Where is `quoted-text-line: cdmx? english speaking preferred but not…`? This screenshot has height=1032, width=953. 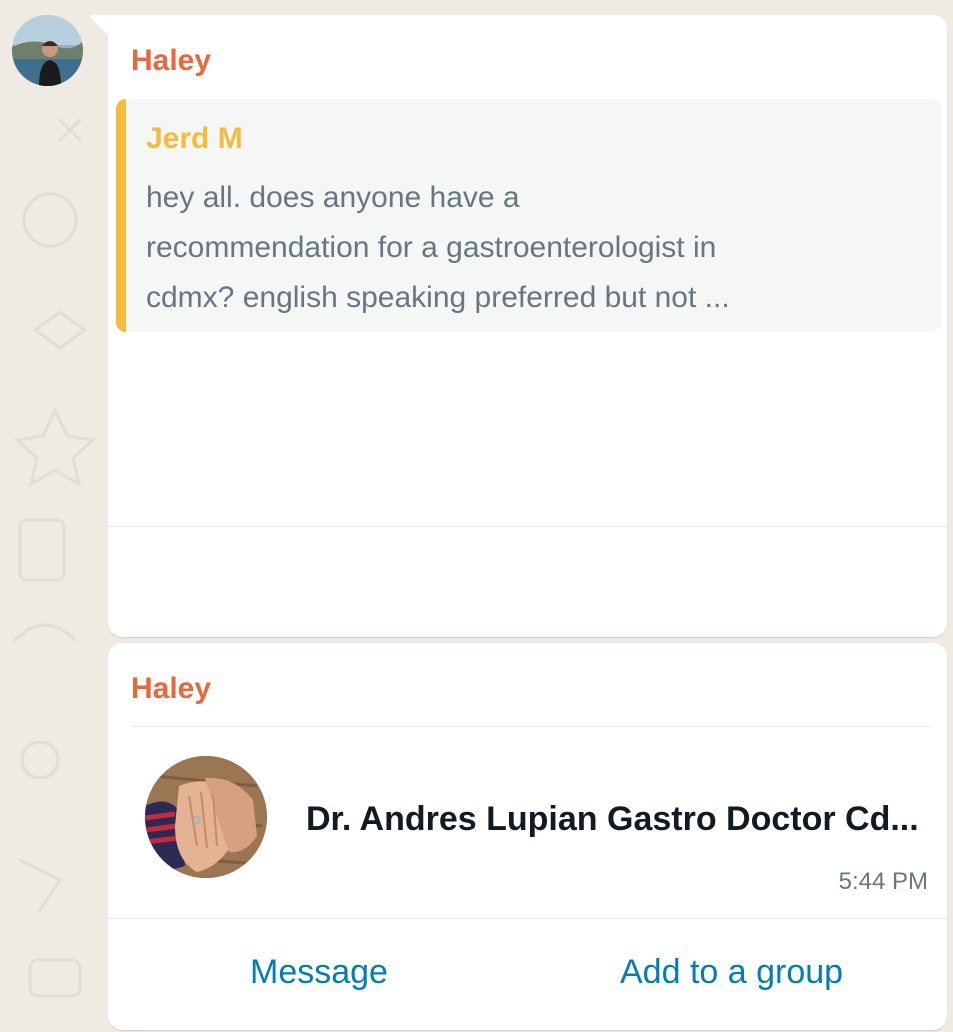 quoted-text-line: cdmx? english speaking preferred but not… is located at coordinates (438, 297).